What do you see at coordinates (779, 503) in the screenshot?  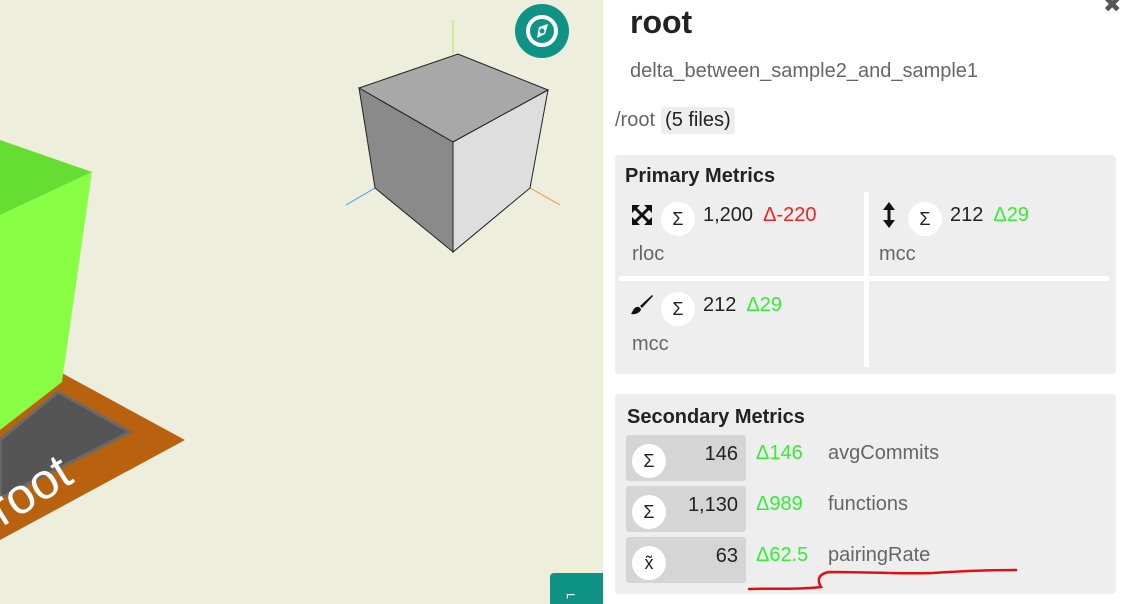 I see `metric-delta: Δ989` at bounding box center [779, 503].